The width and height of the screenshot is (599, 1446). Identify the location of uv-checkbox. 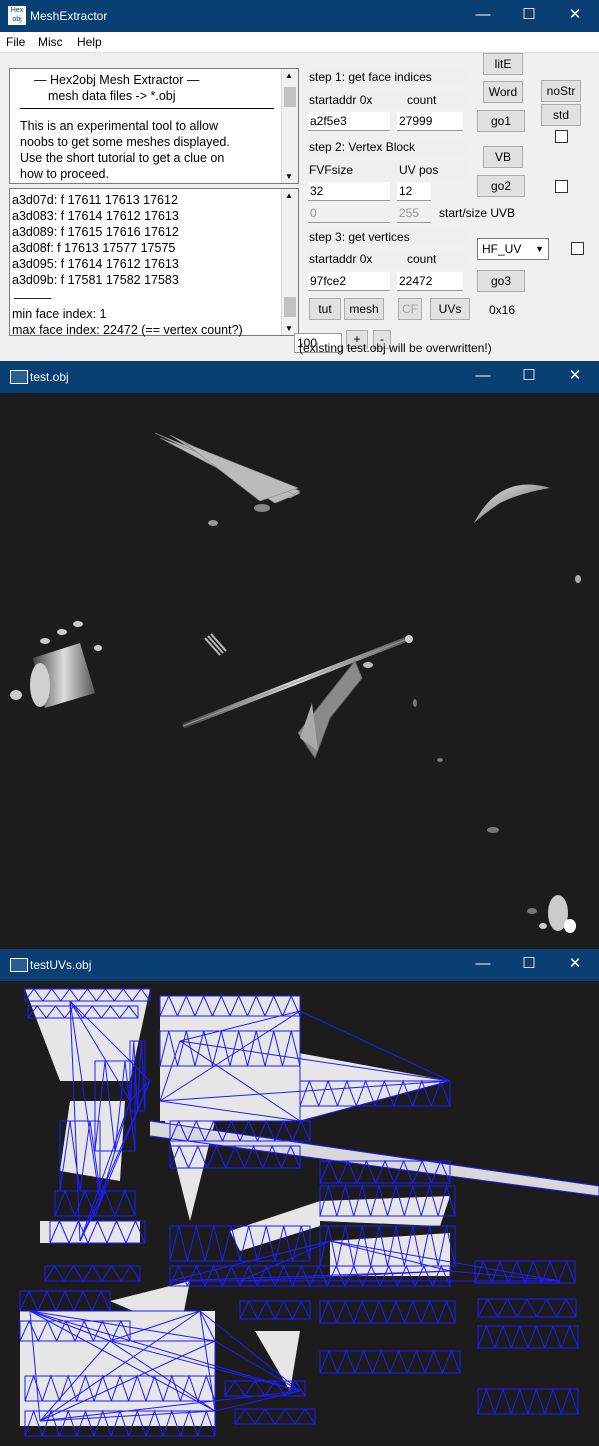
(577, 248).